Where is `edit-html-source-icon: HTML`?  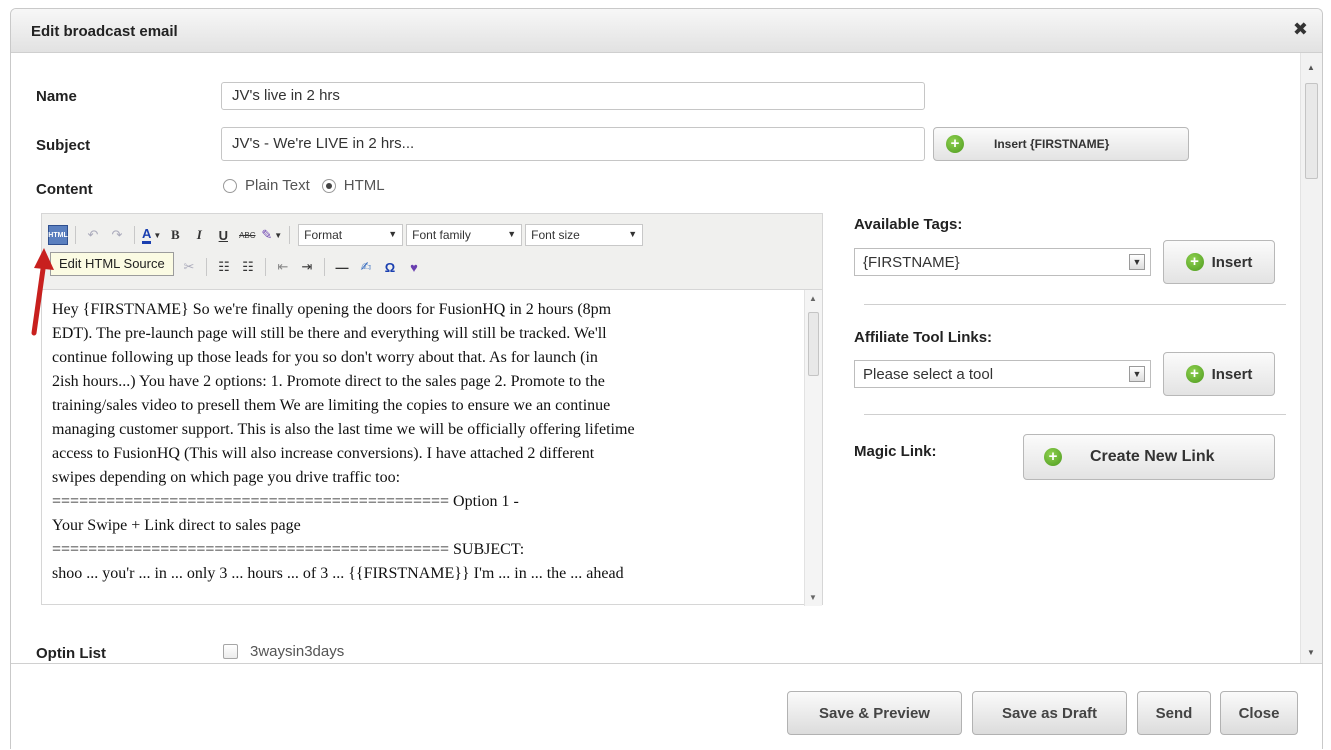 edit-html-source-icon: HTML is located at coordinates (58, 235).